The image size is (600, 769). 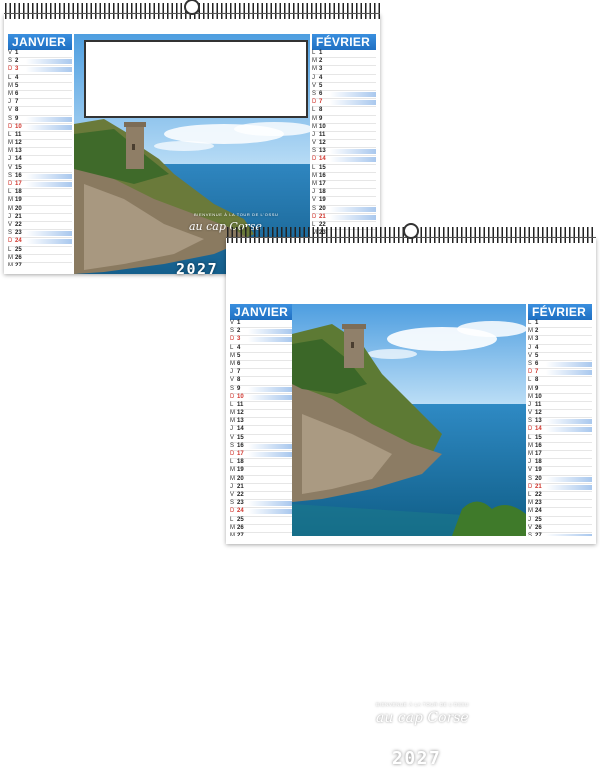 I want to click on day-row: M5, so click(x=40, y=87).